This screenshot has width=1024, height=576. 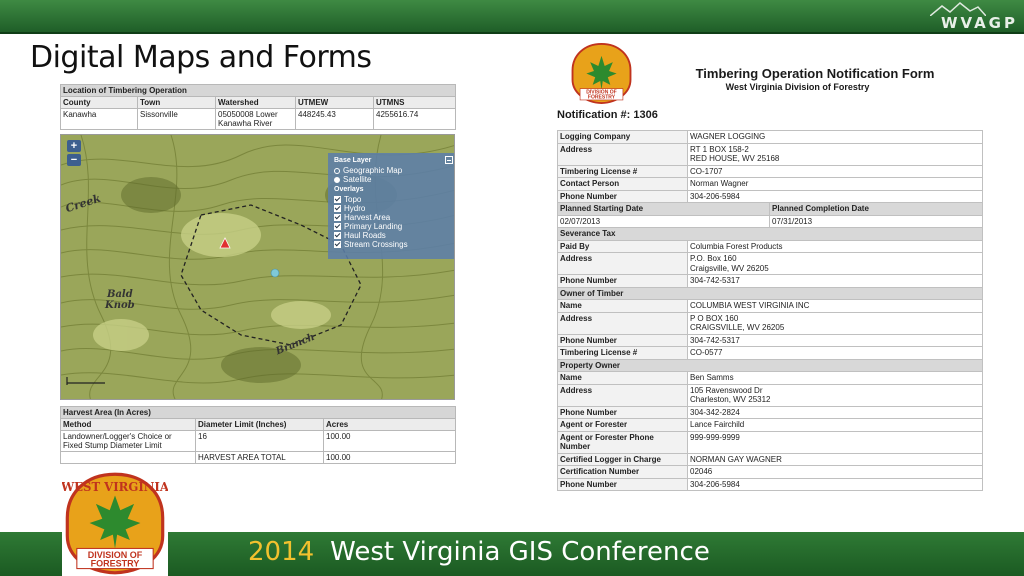 I want to click on top-banner: WVAGP, so click(x=512, y=17).